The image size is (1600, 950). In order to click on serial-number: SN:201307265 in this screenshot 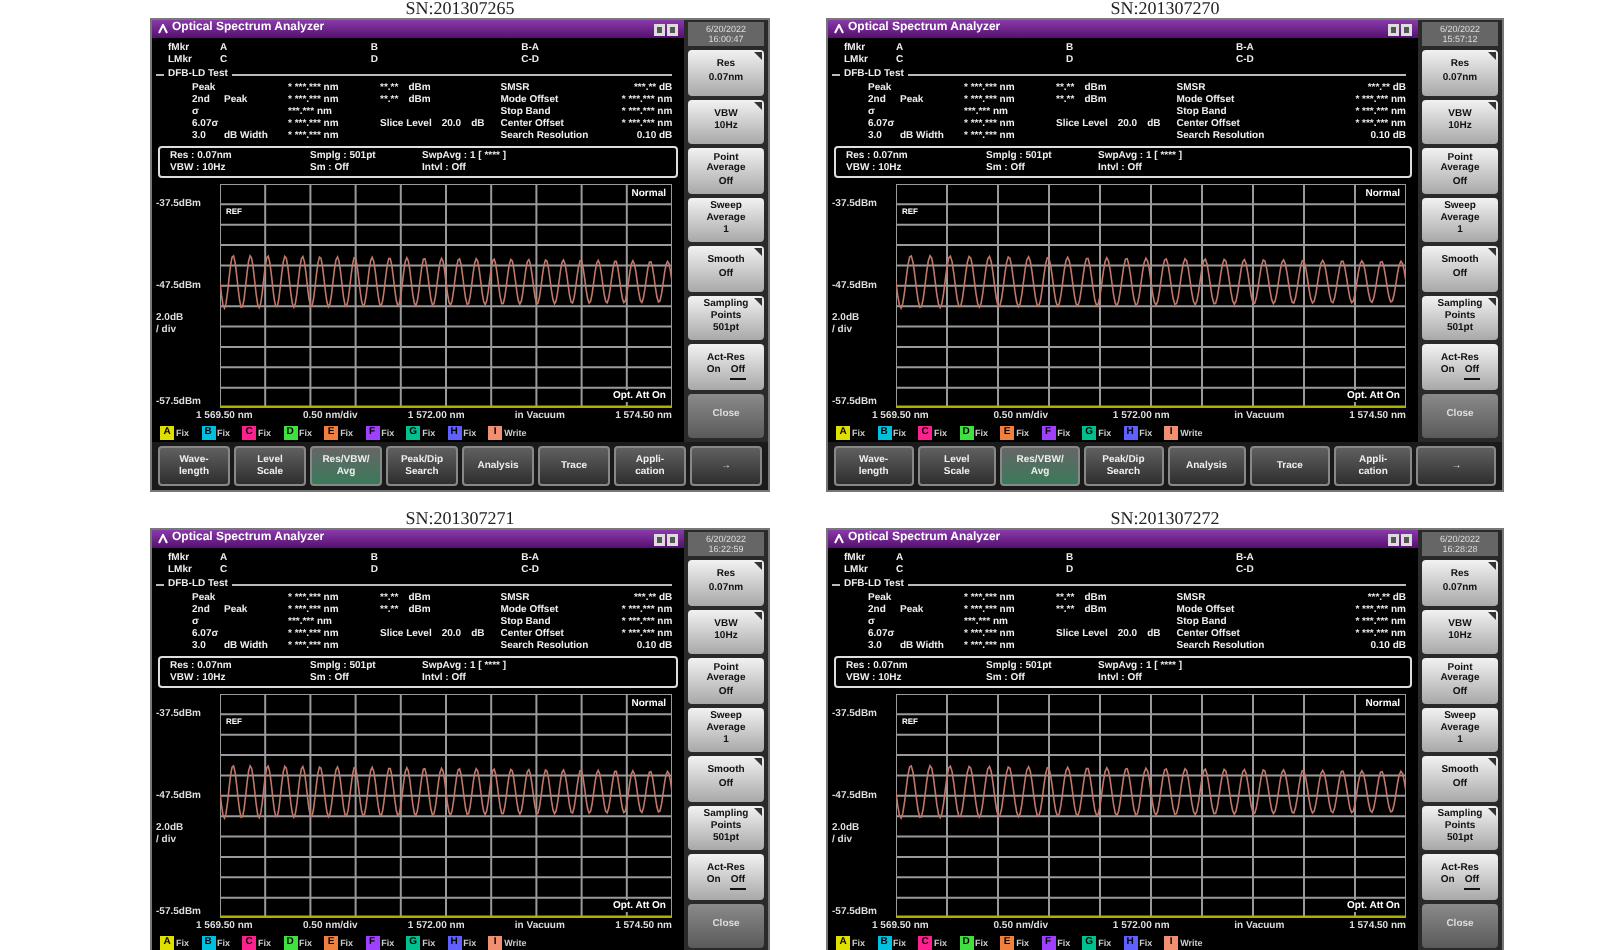, I will do `click(460, 9)`.